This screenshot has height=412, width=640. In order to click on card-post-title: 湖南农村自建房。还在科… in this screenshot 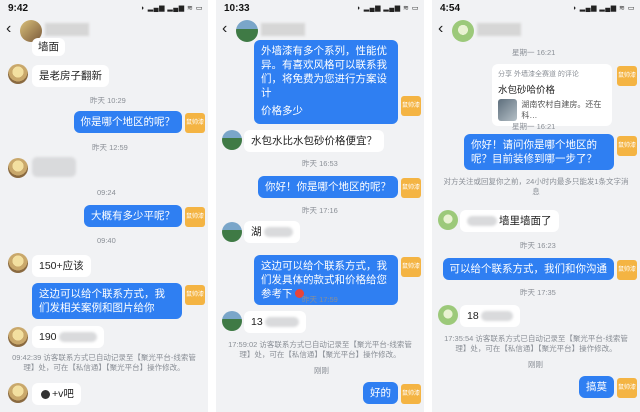, I will do `click(561, 110)`.